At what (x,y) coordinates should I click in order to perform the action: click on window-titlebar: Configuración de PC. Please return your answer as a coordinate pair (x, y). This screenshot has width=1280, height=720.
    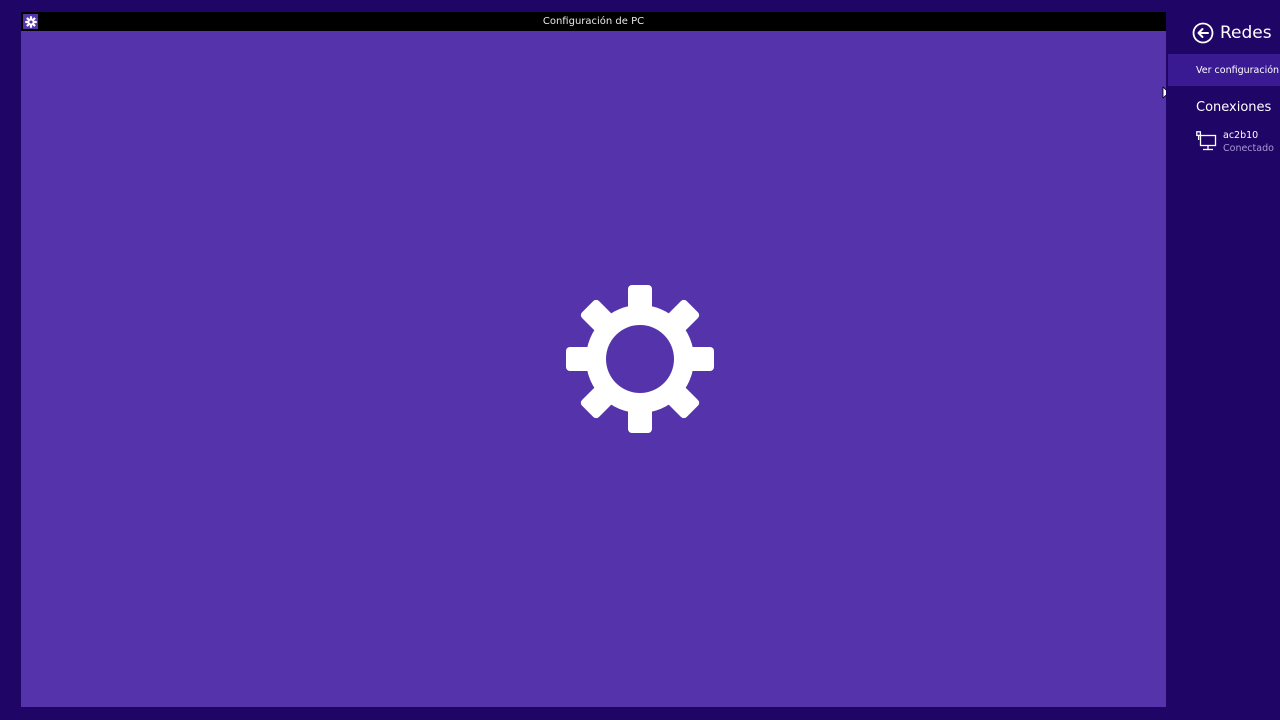
    Looking at the image, I should click on (593, 21).